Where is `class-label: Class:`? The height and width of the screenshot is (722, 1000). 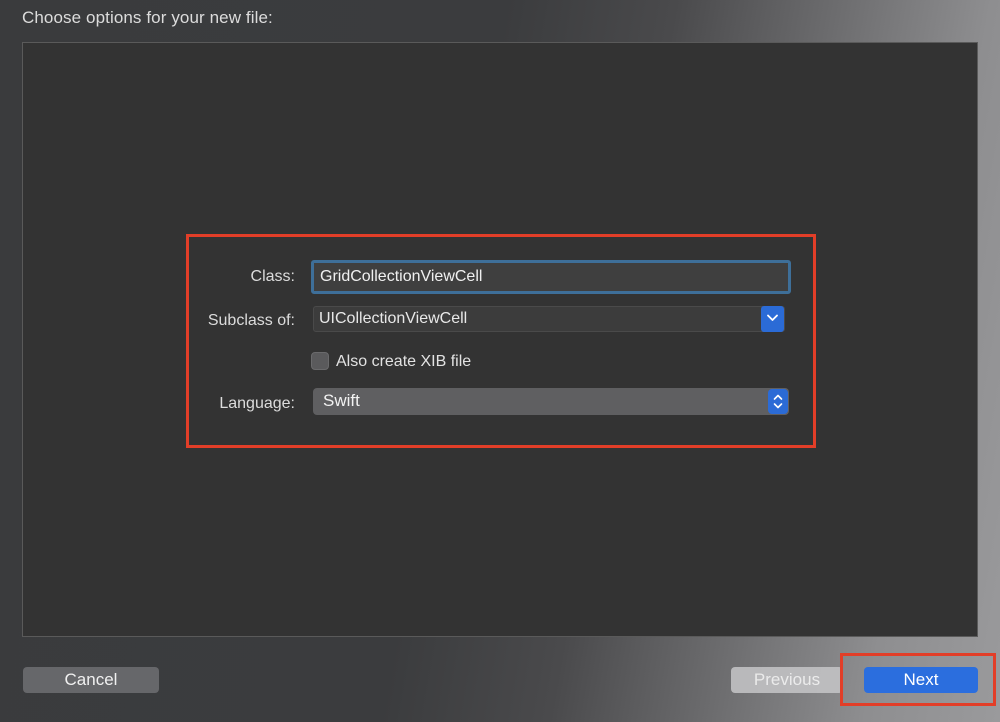
class-label: Class: is located at coordinates (272, 276).